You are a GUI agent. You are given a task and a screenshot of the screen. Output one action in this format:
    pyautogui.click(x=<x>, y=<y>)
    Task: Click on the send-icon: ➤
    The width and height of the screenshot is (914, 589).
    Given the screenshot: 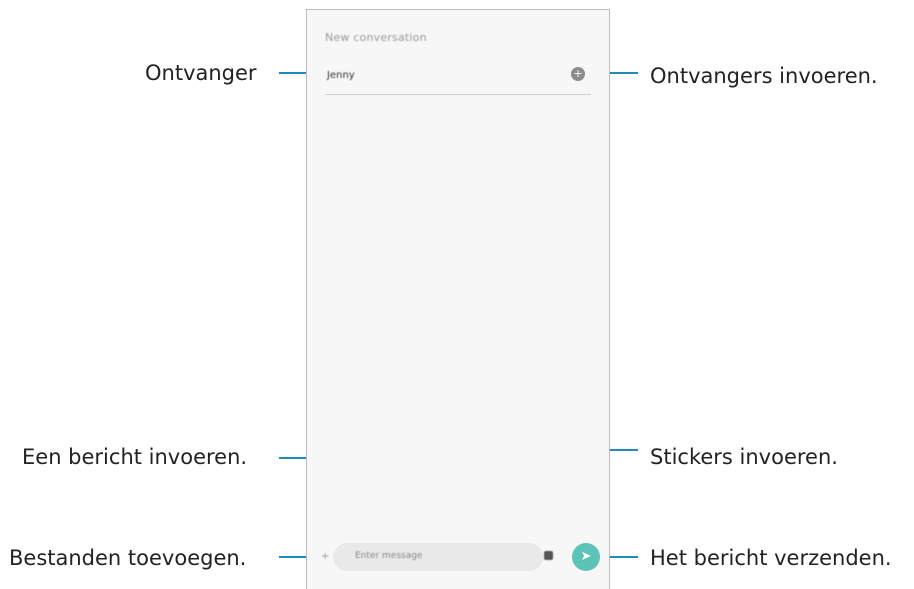 What is the action you would take?
    pyautogui.click(x=586, y=556)
    